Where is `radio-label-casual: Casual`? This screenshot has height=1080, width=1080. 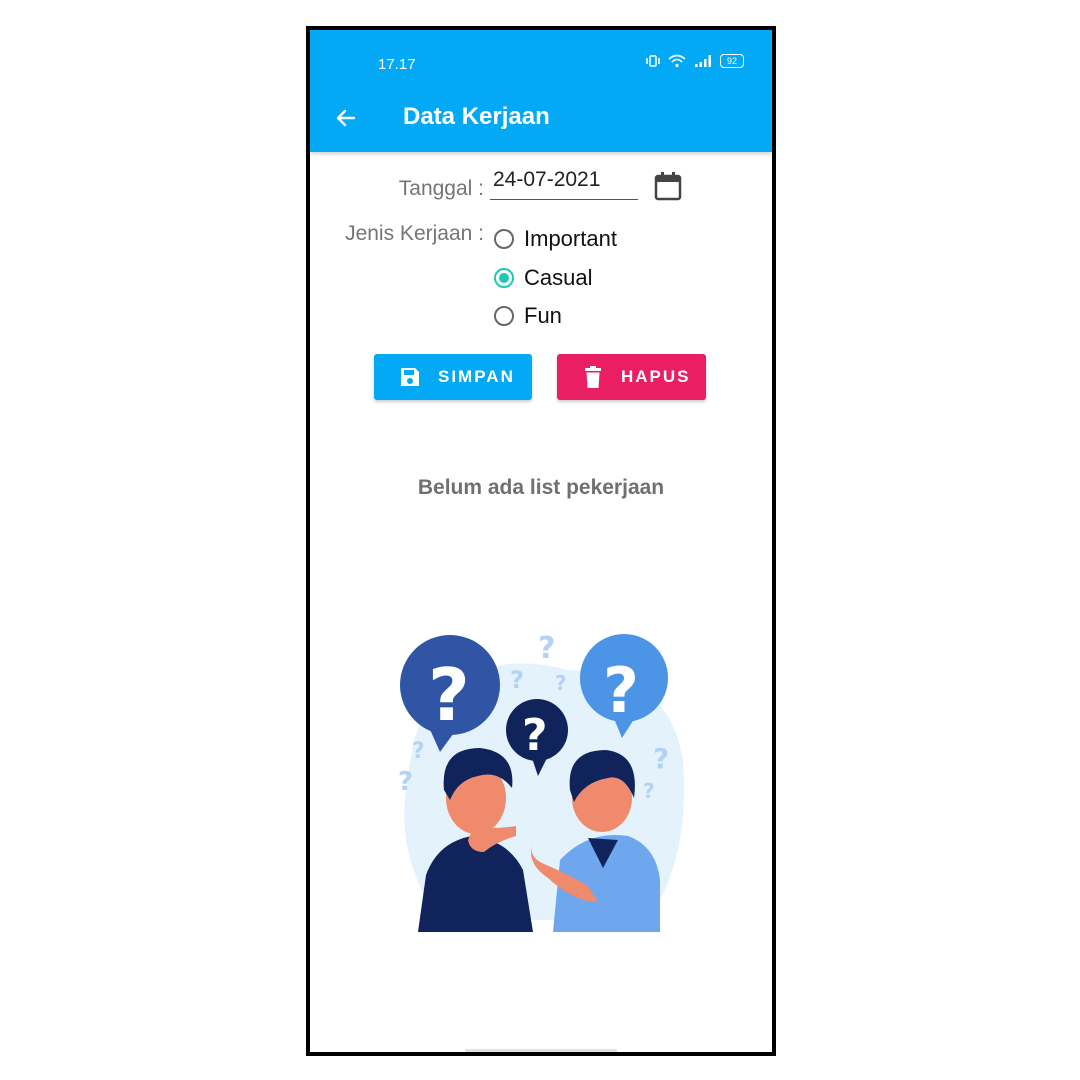
radio-label-casual: Casual is located at coordinates (558, 277).